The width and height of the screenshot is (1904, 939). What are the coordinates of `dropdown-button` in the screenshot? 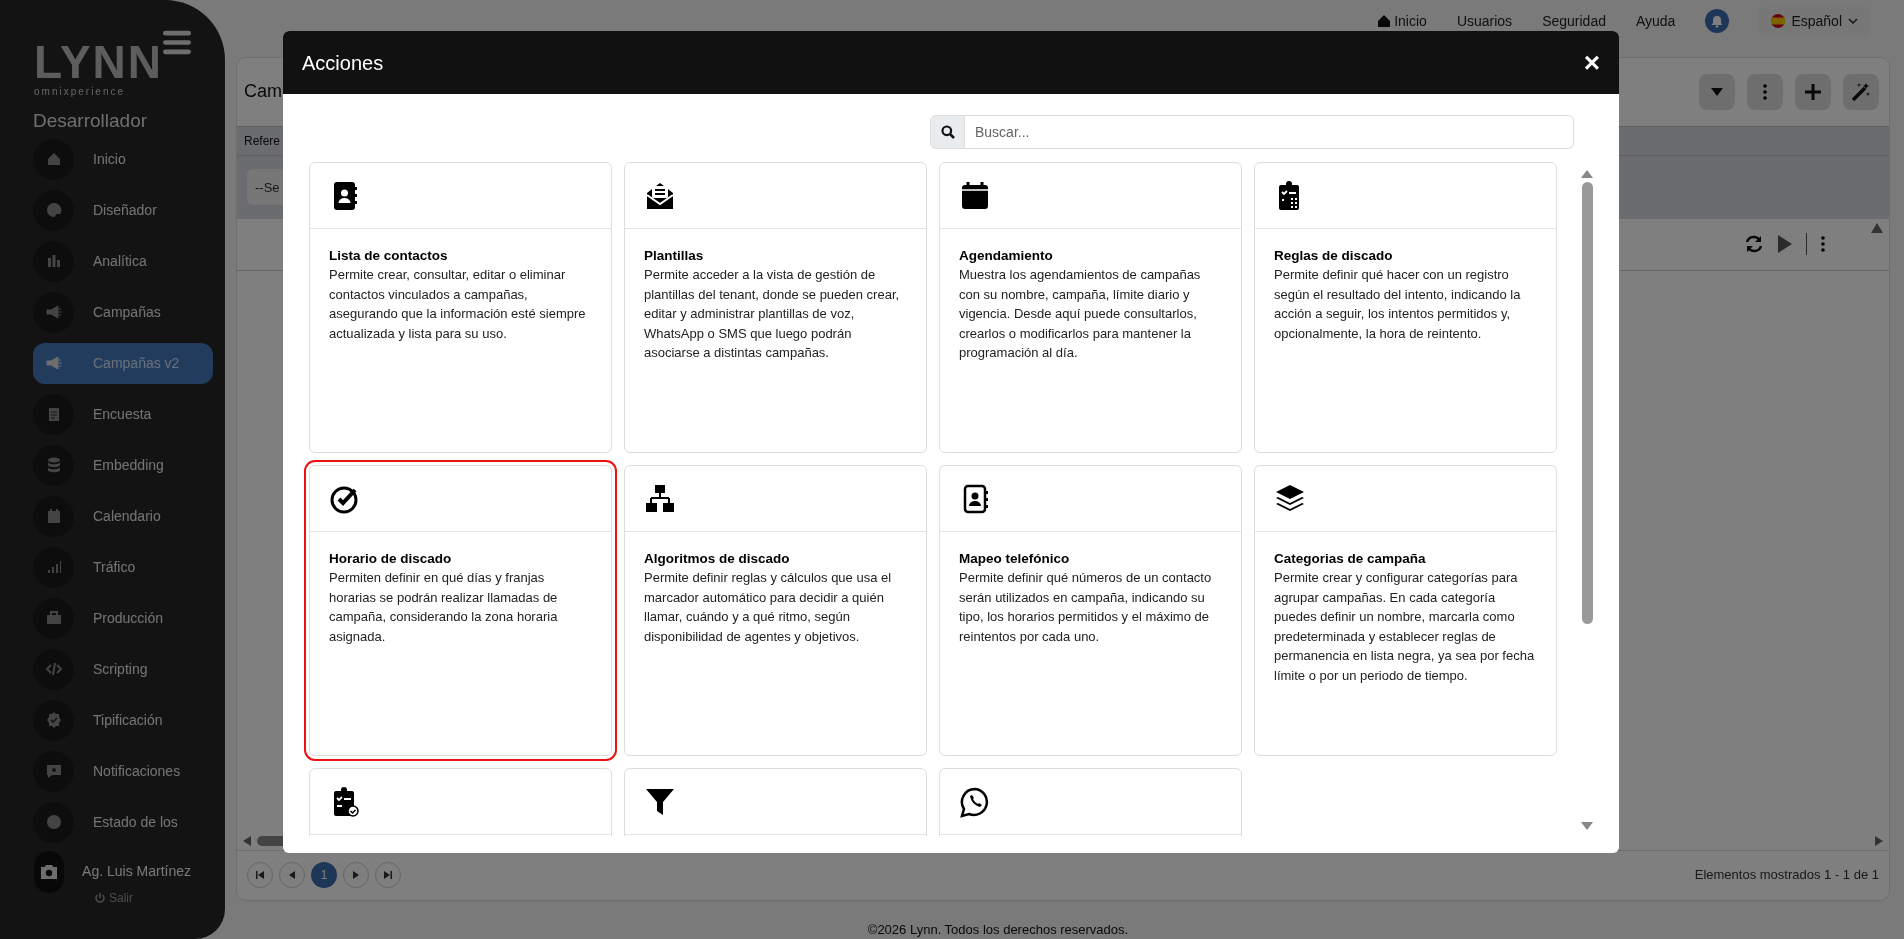 It's located at (1717, 91).